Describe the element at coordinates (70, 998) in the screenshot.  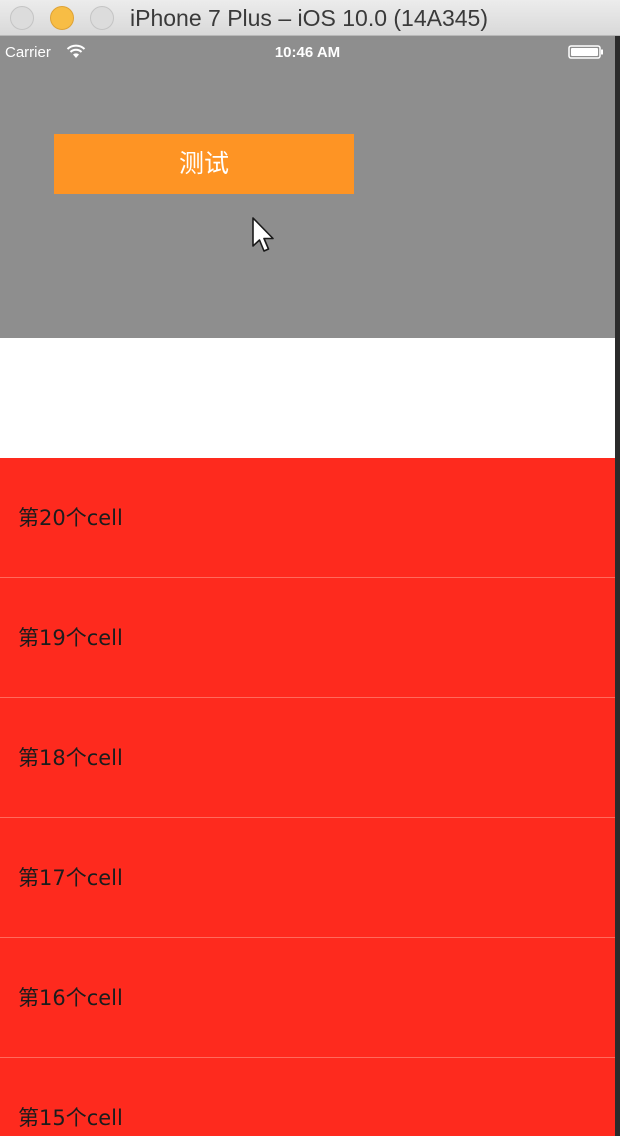
I see `cell-label: 第16个cell` at that location.